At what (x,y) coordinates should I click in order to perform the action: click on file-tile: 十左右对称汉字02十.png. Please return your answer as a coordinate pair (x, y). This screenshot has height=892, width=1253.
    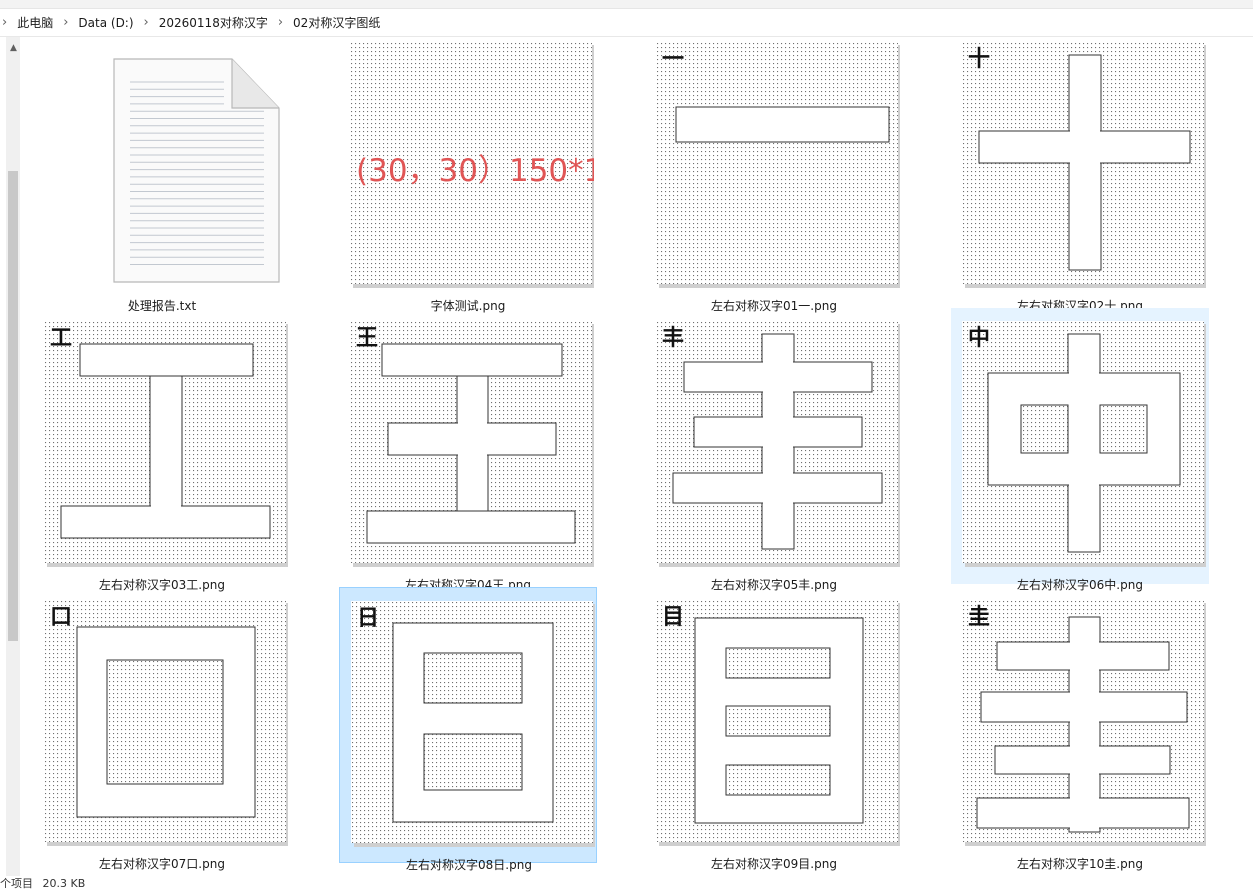
    Looking at the image, I should click on (1080, 175).